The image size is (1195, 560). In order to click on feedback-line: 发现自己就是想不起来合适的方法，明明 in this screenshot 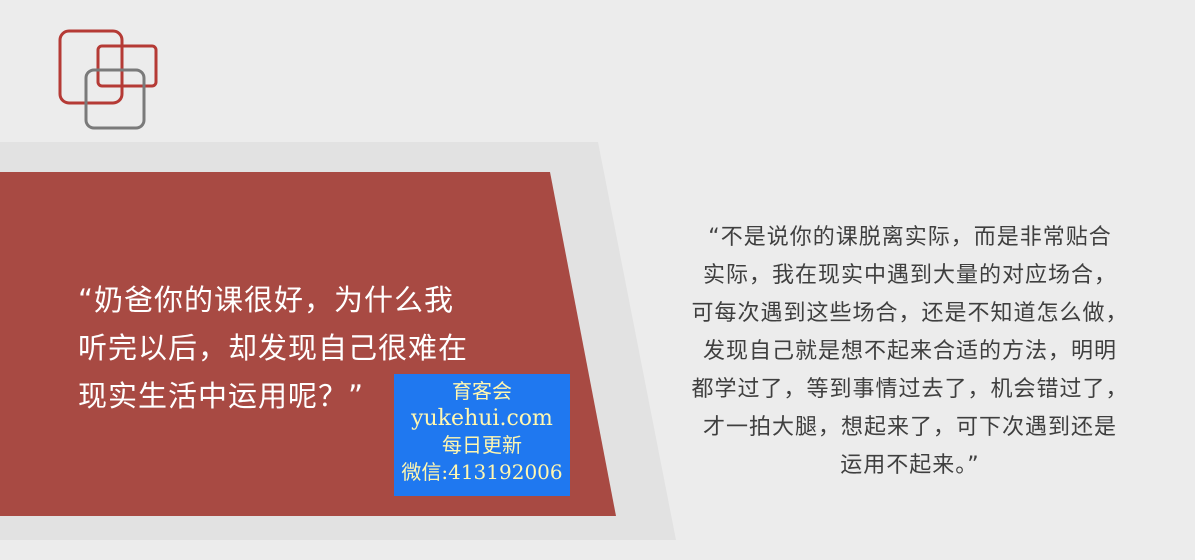, I will do `click(909, 351)`.